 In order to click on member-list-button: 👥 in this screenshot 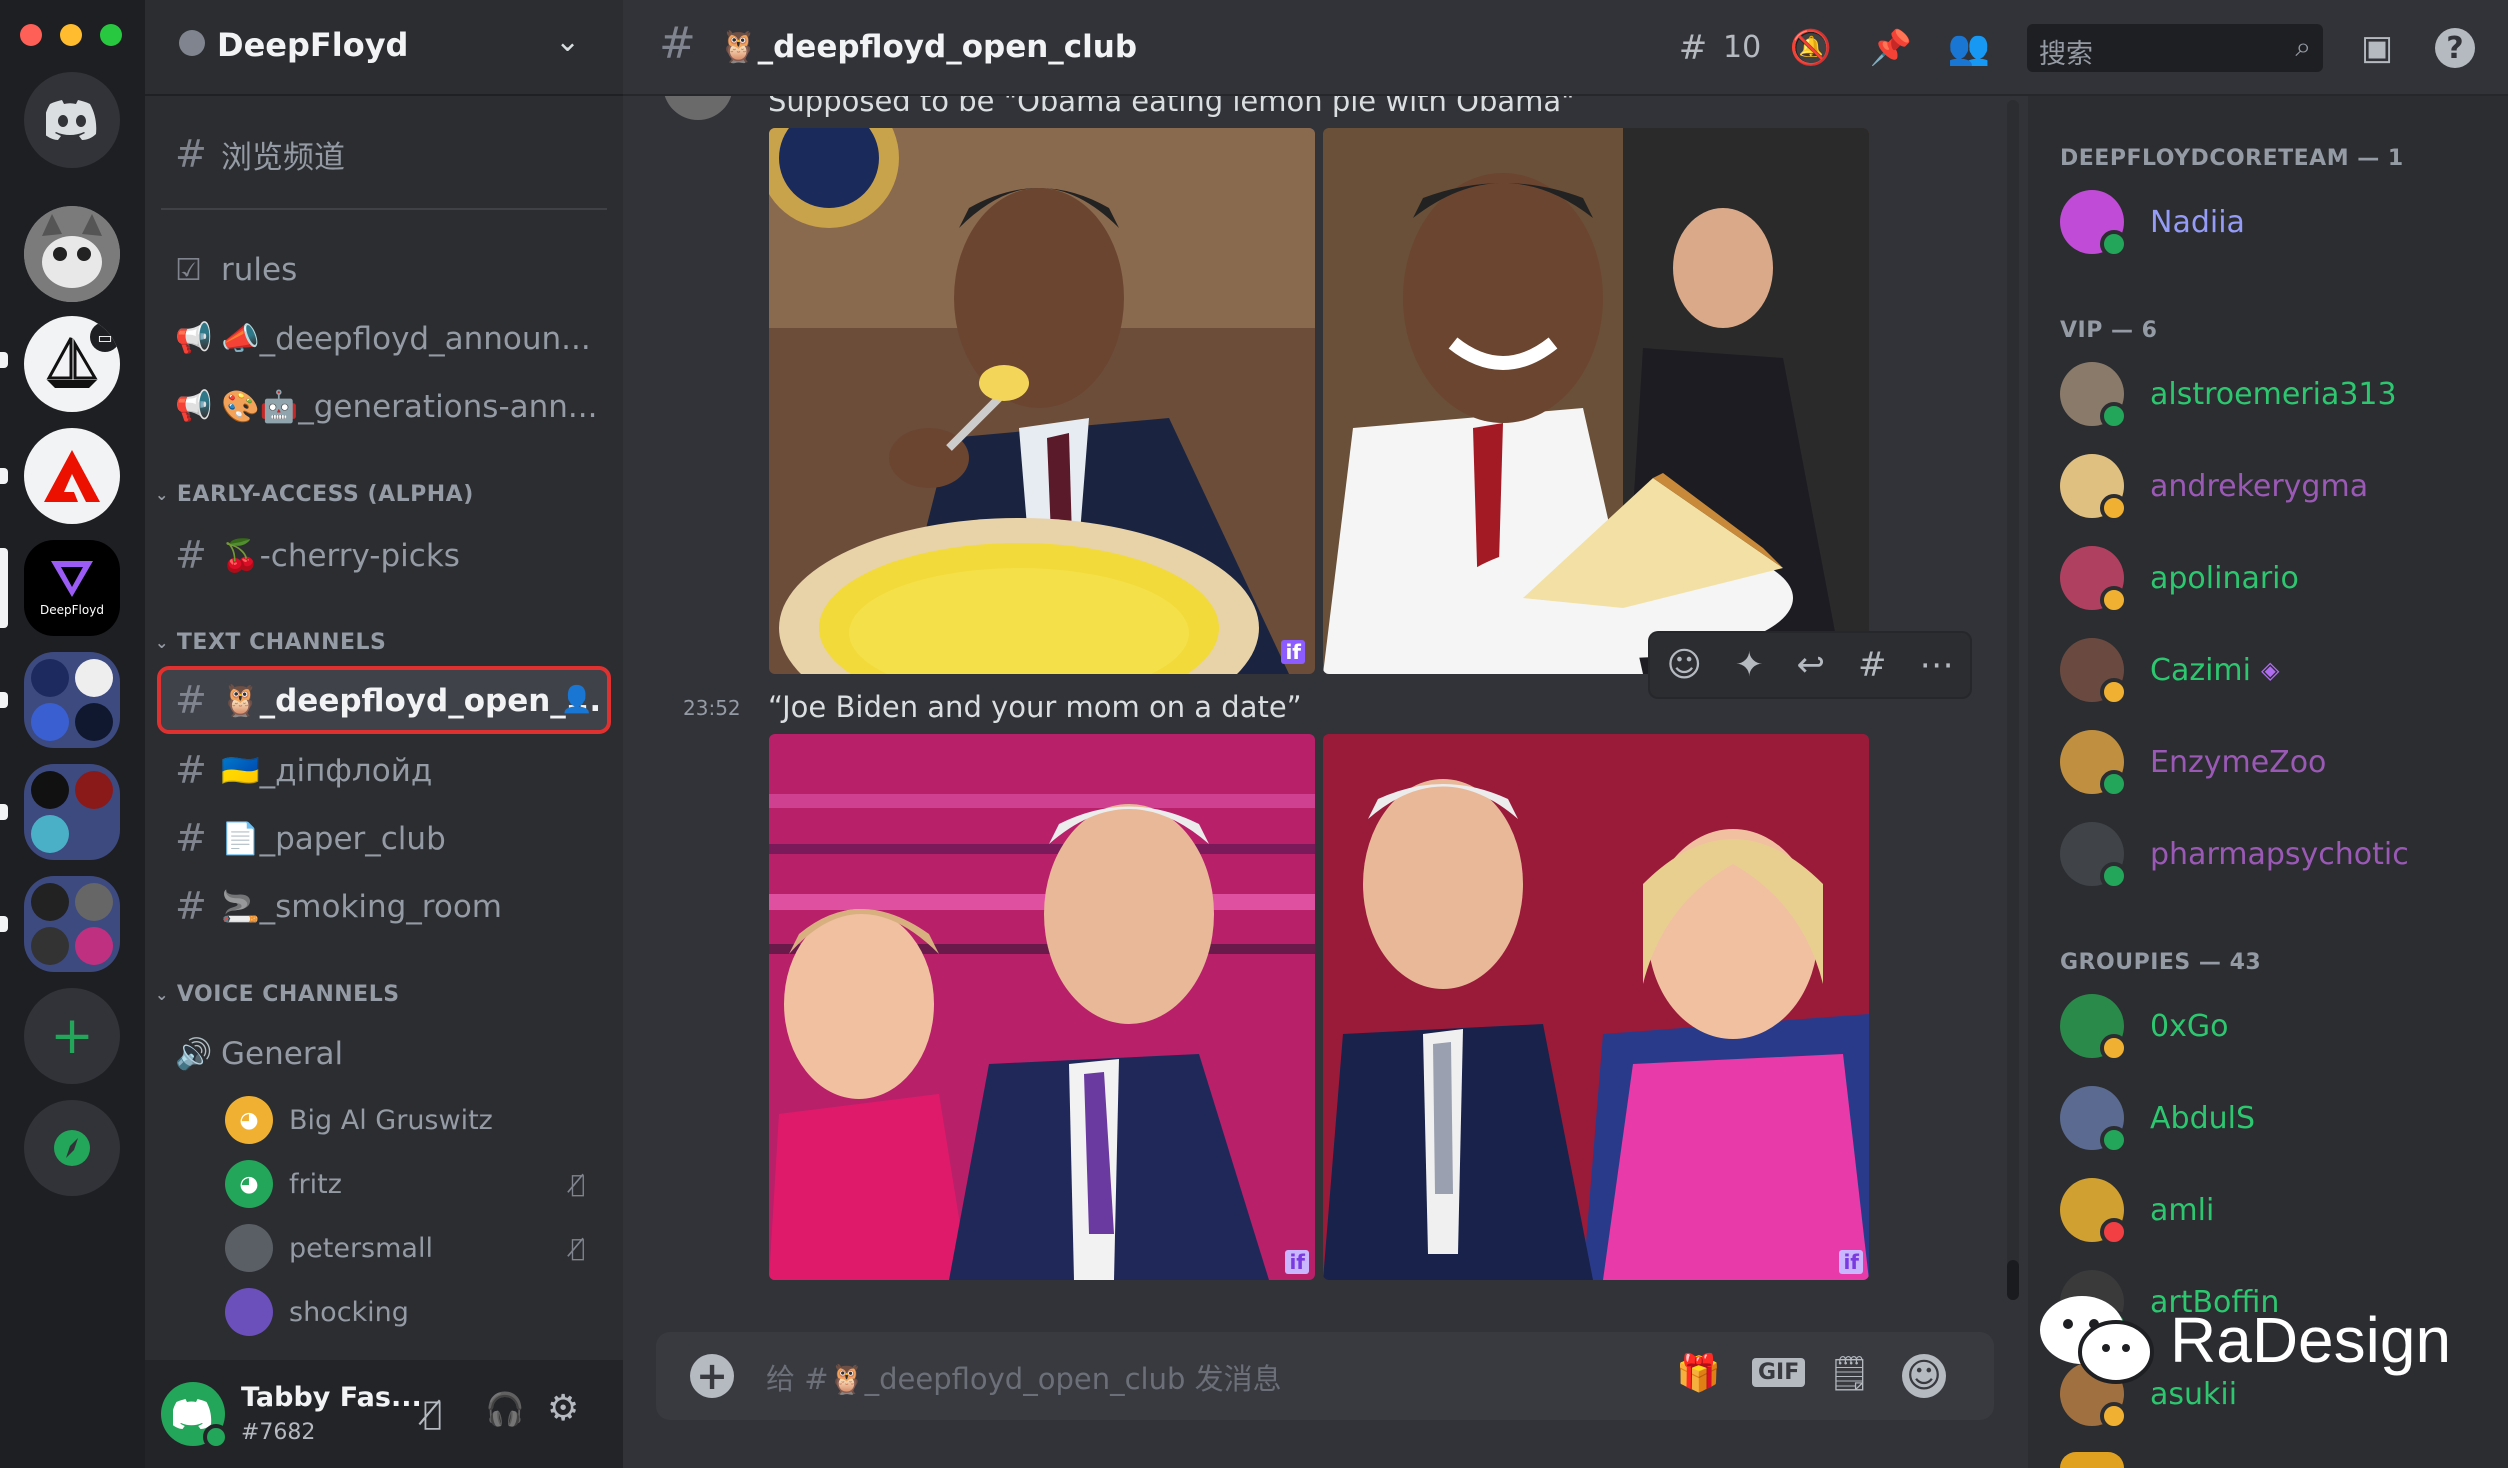, I will do `click(1969, 48)`.